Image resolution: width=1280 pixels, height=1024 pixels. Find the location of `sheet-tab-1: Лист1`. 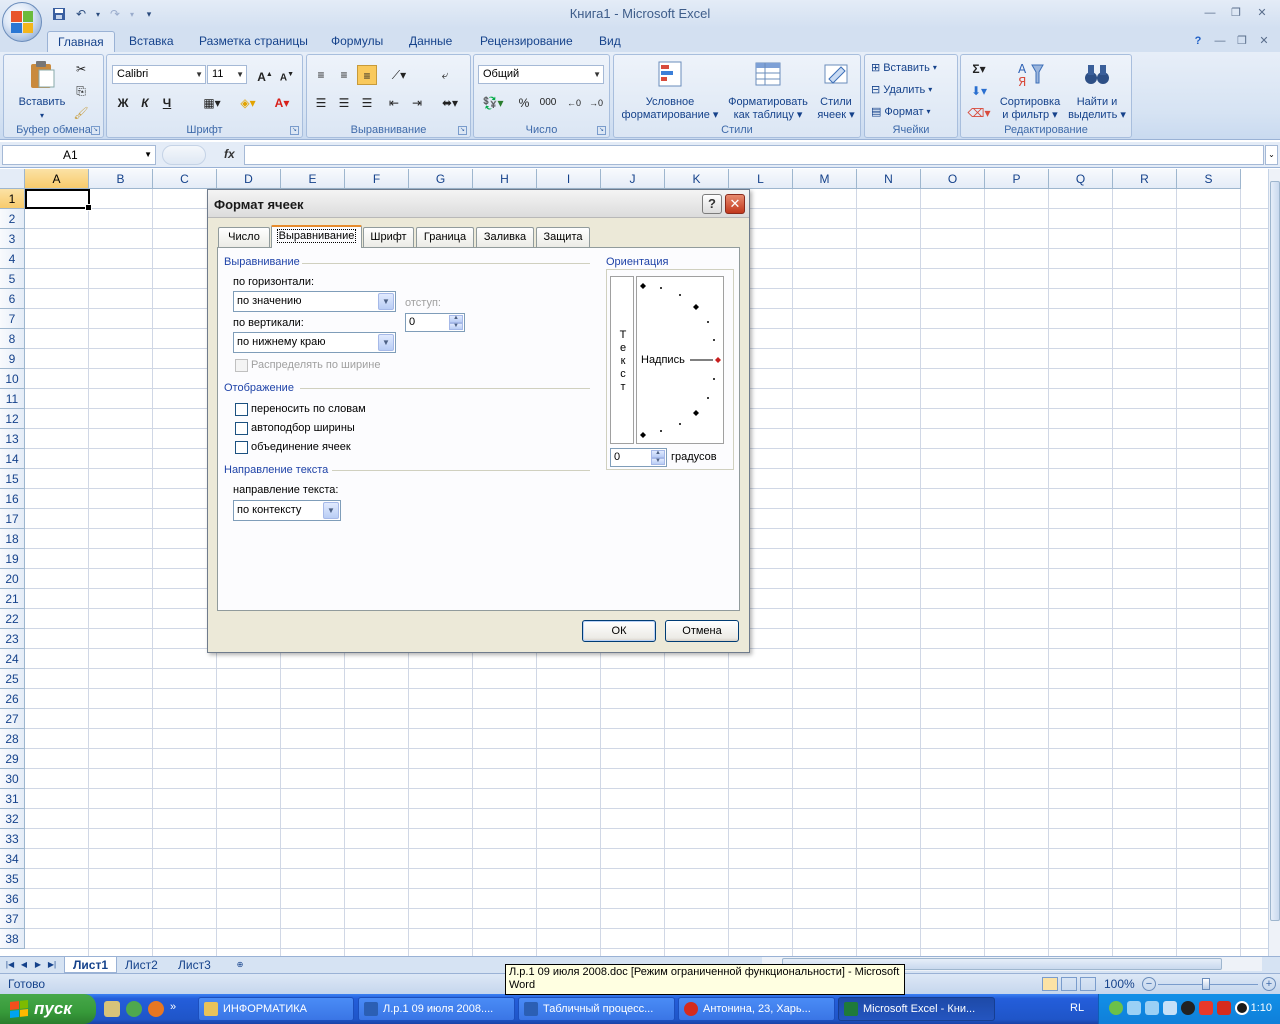

sheet-tab-1: Лист1 is located at coordinates (91, 965).